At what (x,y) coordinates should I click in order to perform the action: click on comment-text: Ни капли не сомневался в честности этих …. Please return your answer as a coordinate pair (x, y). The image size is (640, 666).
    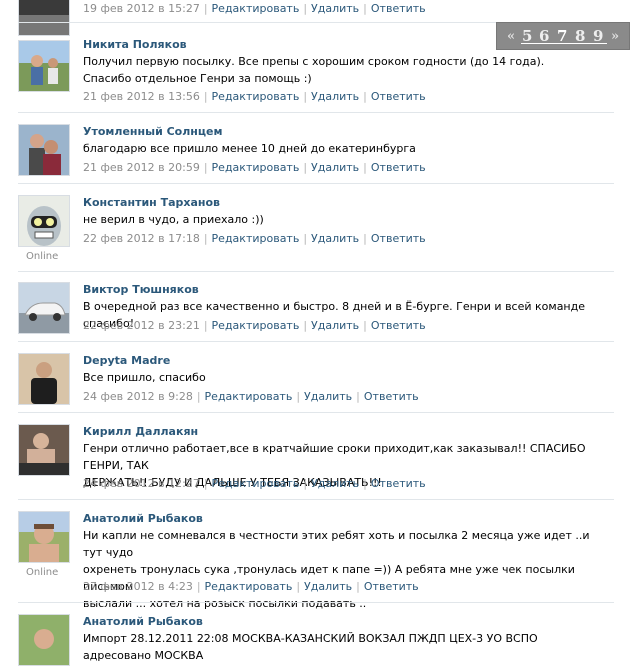
    Looking at the image, I should click on (343, 569).